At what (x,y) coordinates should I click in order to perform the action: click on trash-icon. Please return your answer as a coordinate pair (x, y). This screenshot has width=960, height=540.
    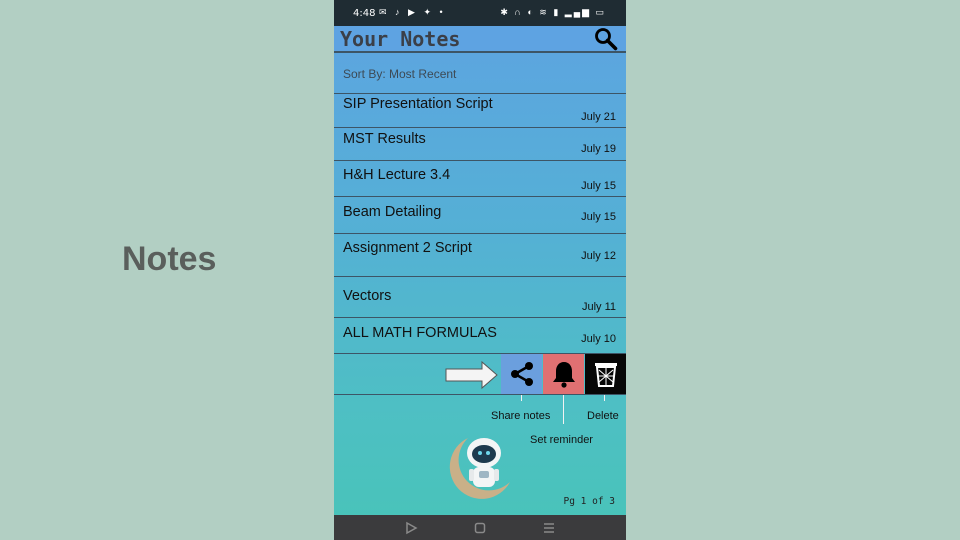
    Looking at the image, I should click on (606, 375).